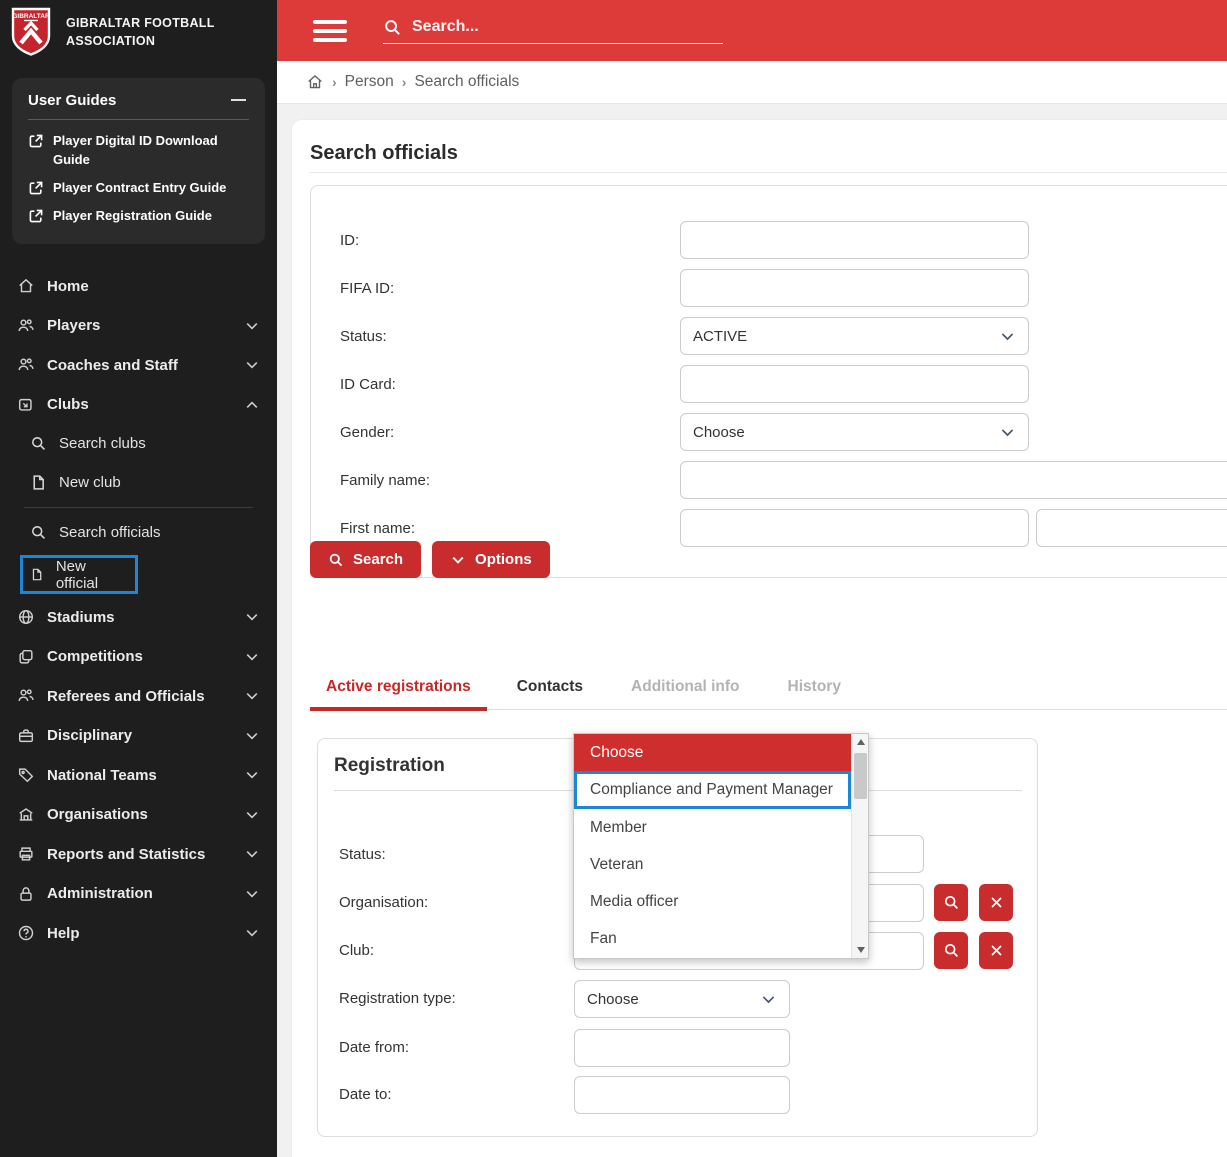 The width and height of the screenshot is (1227, 1157). I want to click on club-clear-button, so click(996, 950).